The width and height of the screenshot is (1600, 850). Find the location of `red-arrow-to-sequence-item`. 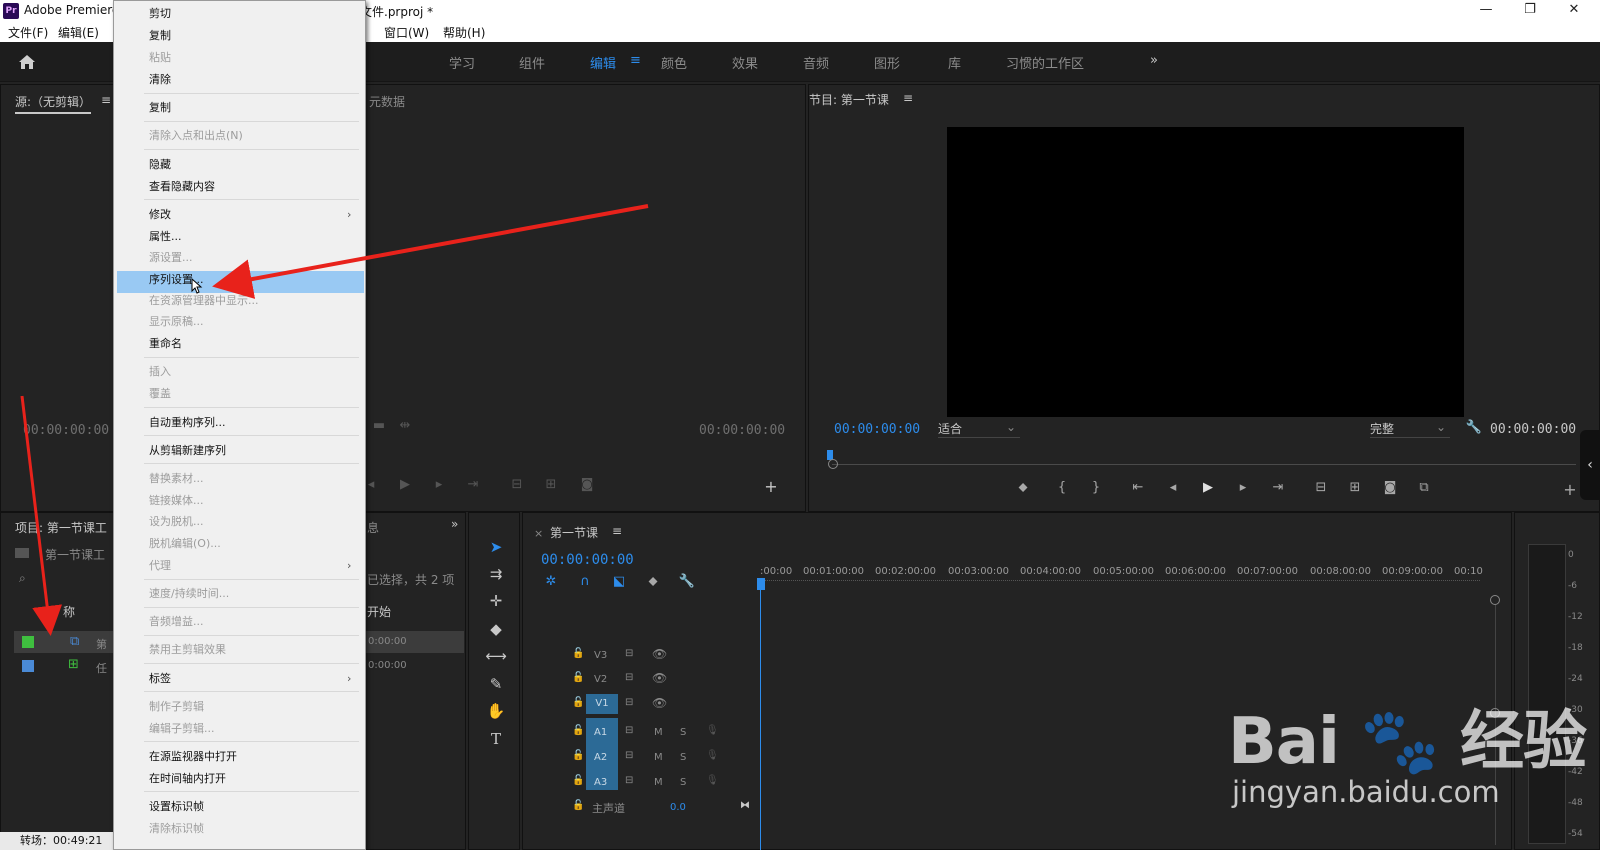

red-arrow-to-sequence-item is located at coordinates (41, 515).